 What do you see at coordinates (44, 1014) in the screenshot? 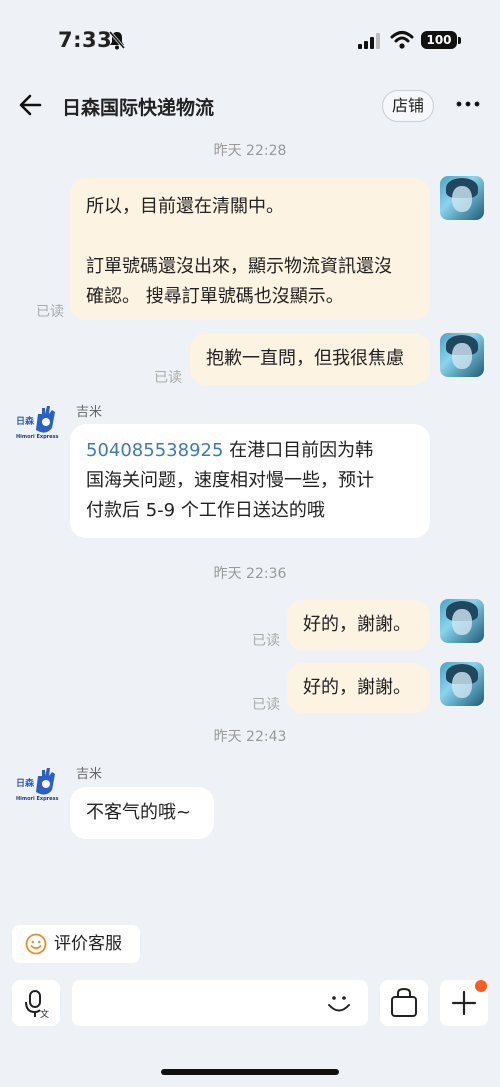
I see `svg-text: 文` at bounding box center [44, 1014].